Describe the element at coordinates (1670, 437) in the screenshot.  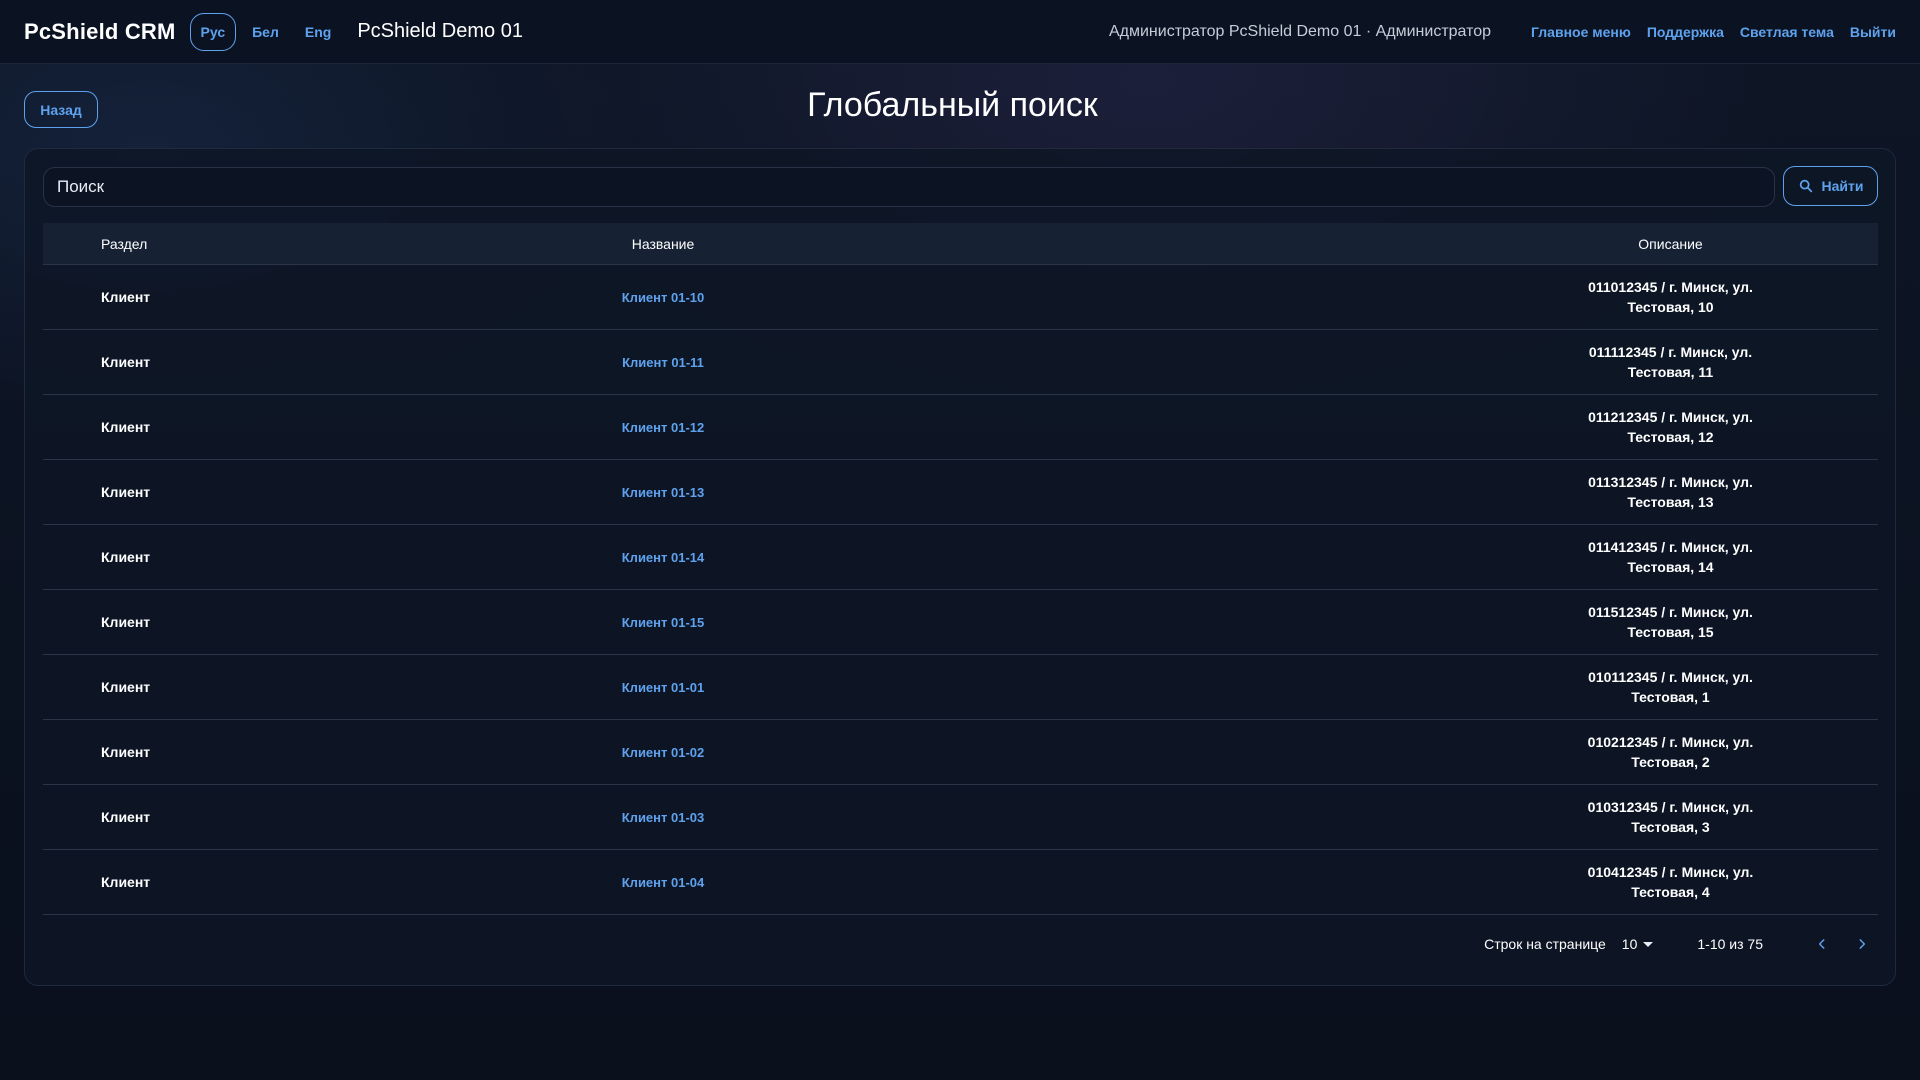
I see `description-line-2: Тестовая, 12` at that location.